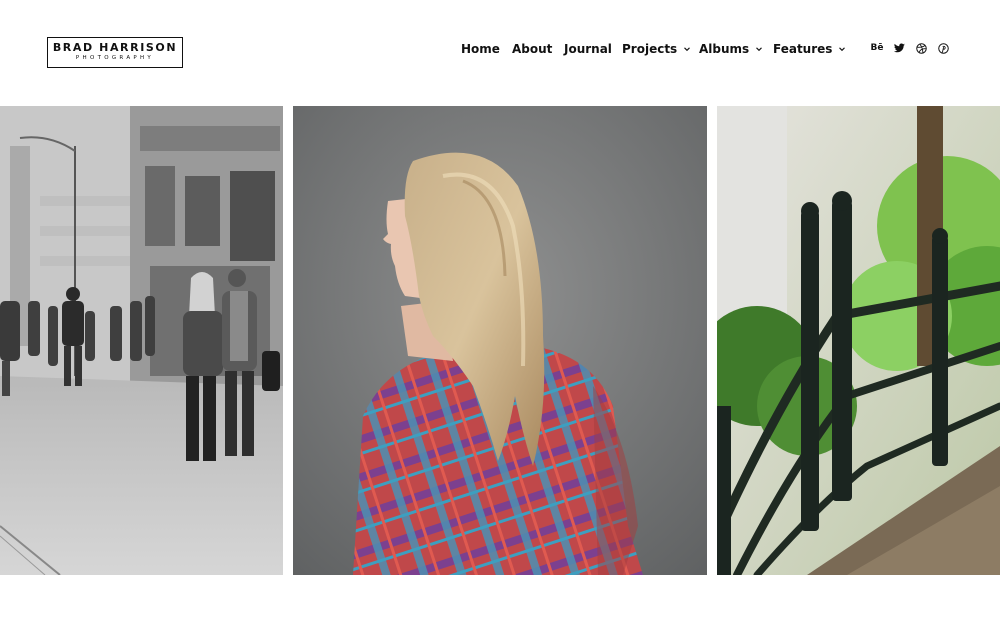  I want to click on logo-subtitle: PHOTOGRAPHY, so click(115, 58).